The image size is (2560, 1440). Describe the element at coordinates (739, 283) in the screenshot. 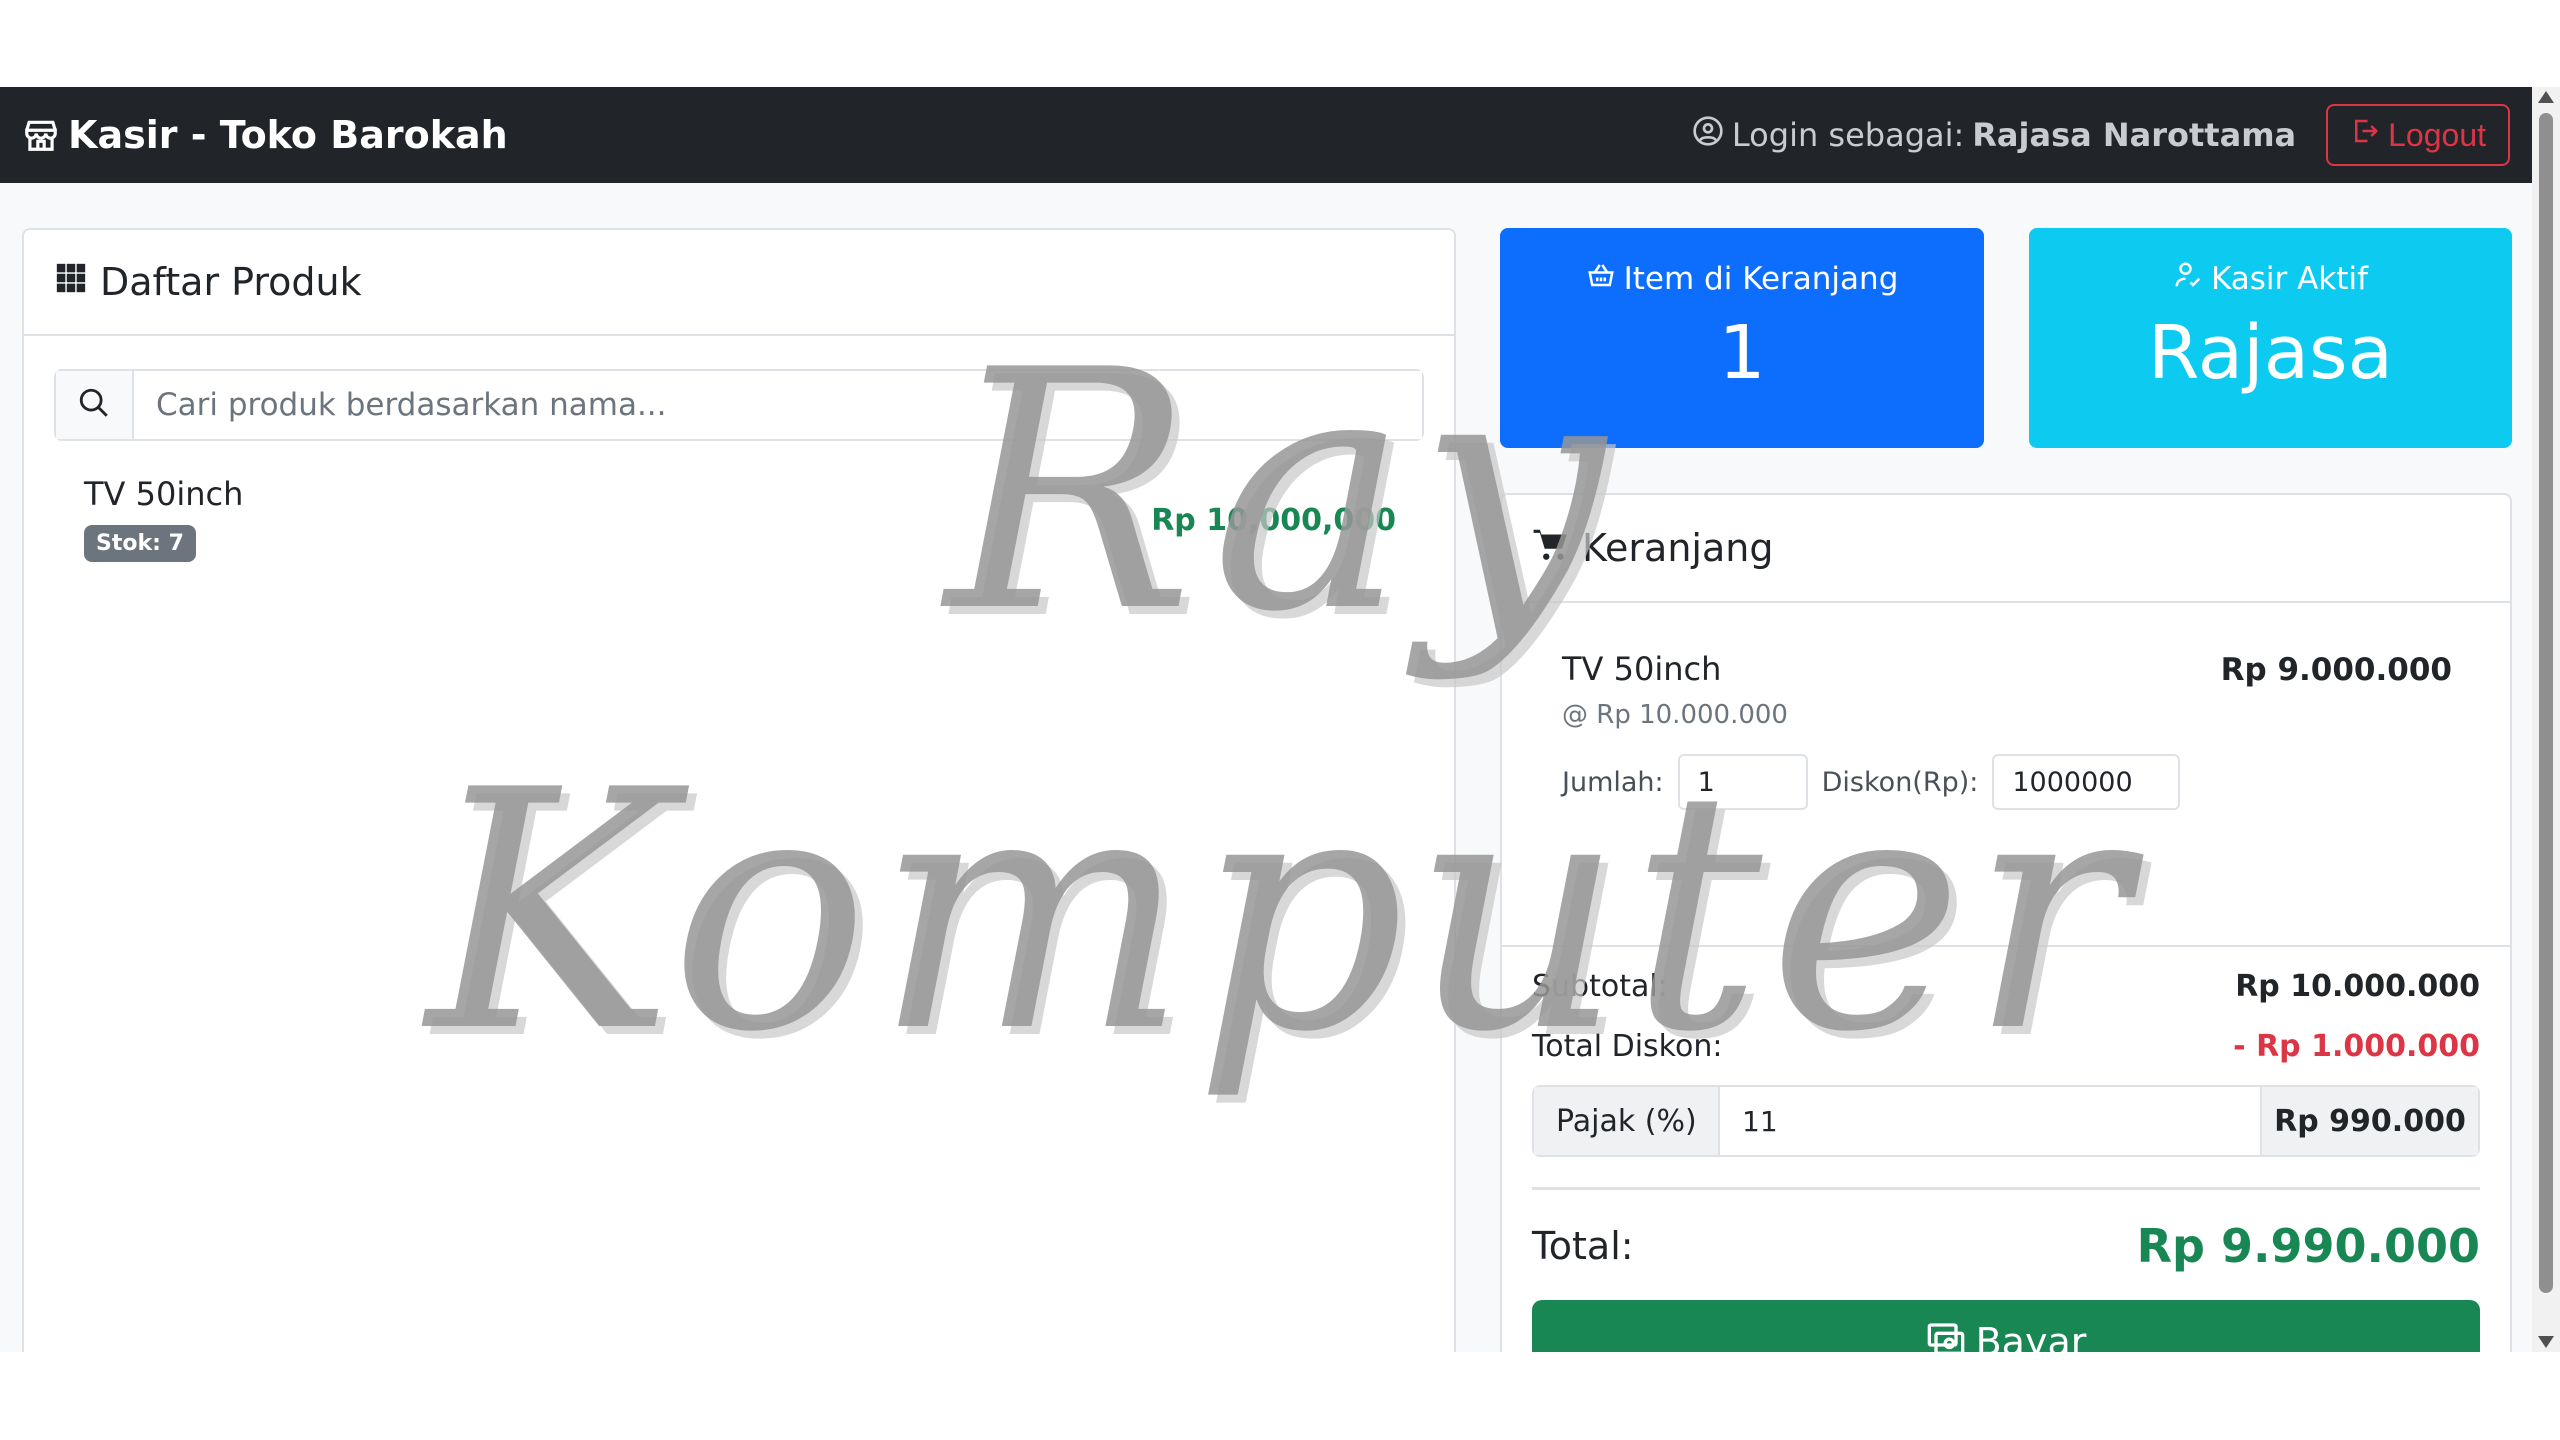

I see `product-list-header: Daftar Produk` at that location.